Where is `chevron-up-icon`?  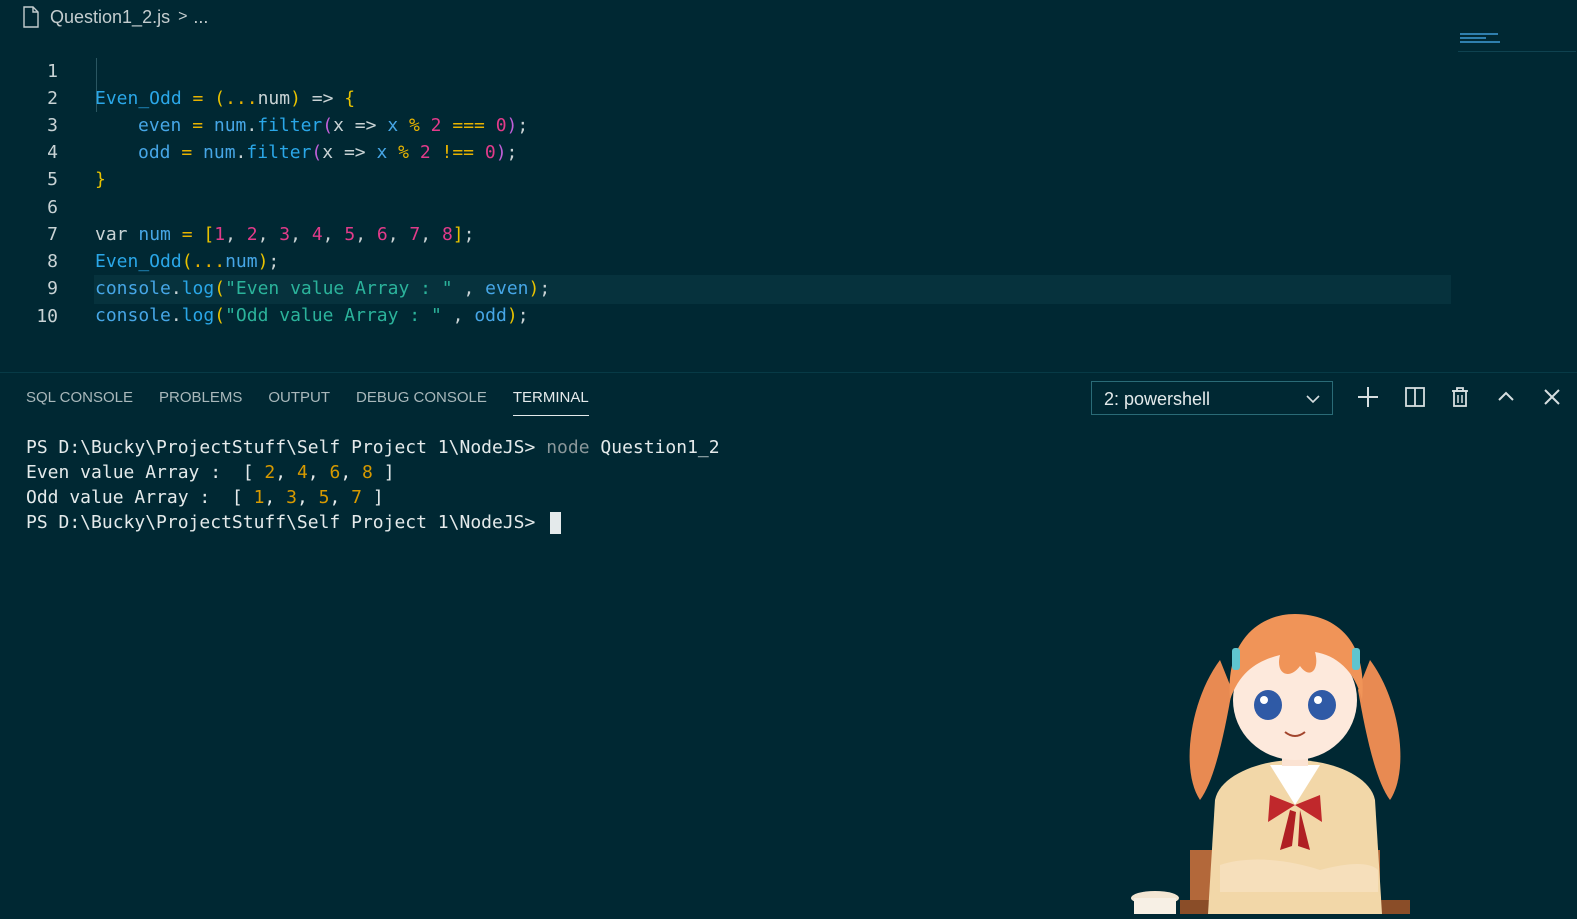 chevron-up-icon is located at coordinates (1506, 397).